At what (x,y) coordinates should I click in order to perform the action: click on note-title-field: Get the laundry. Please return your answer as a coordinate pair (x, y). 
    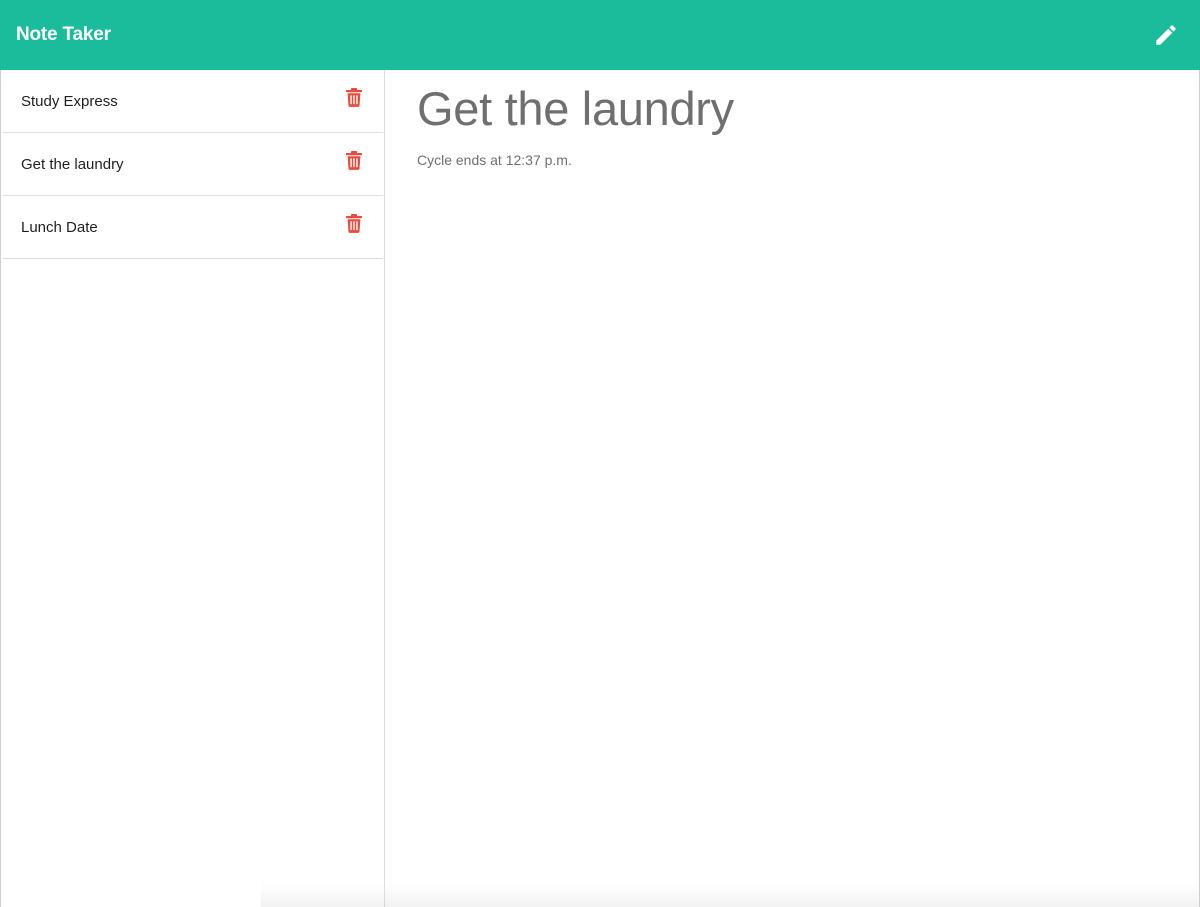
    Looking at the image, I should click on (792, 110).